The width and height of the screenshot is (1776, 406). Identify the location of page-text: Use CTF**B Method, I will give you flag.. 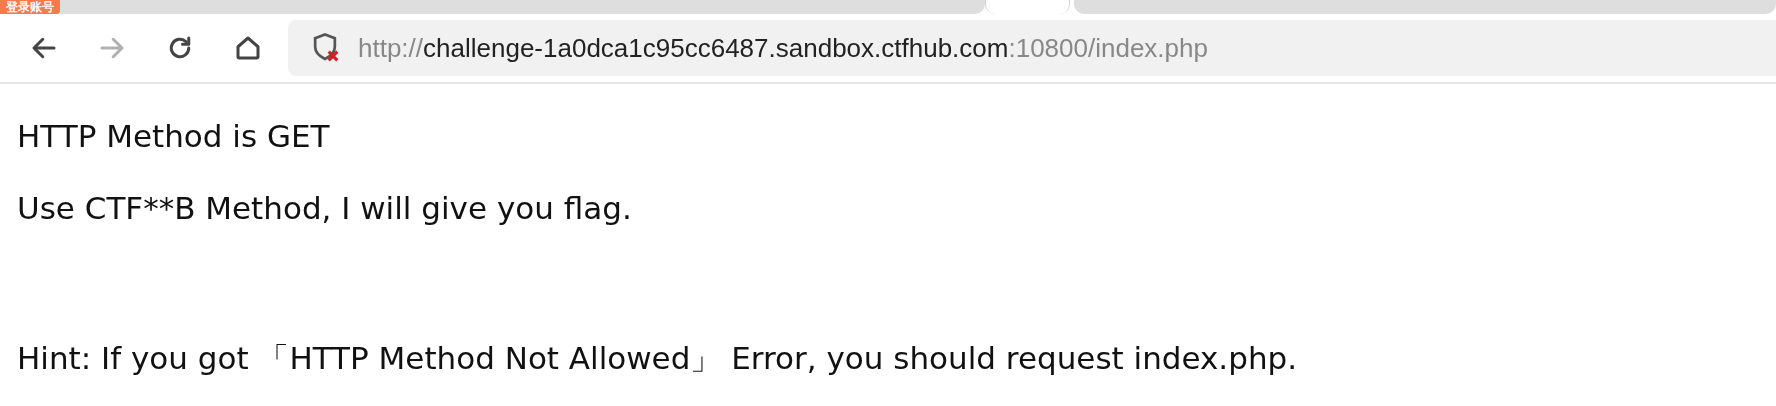
(325, 208).